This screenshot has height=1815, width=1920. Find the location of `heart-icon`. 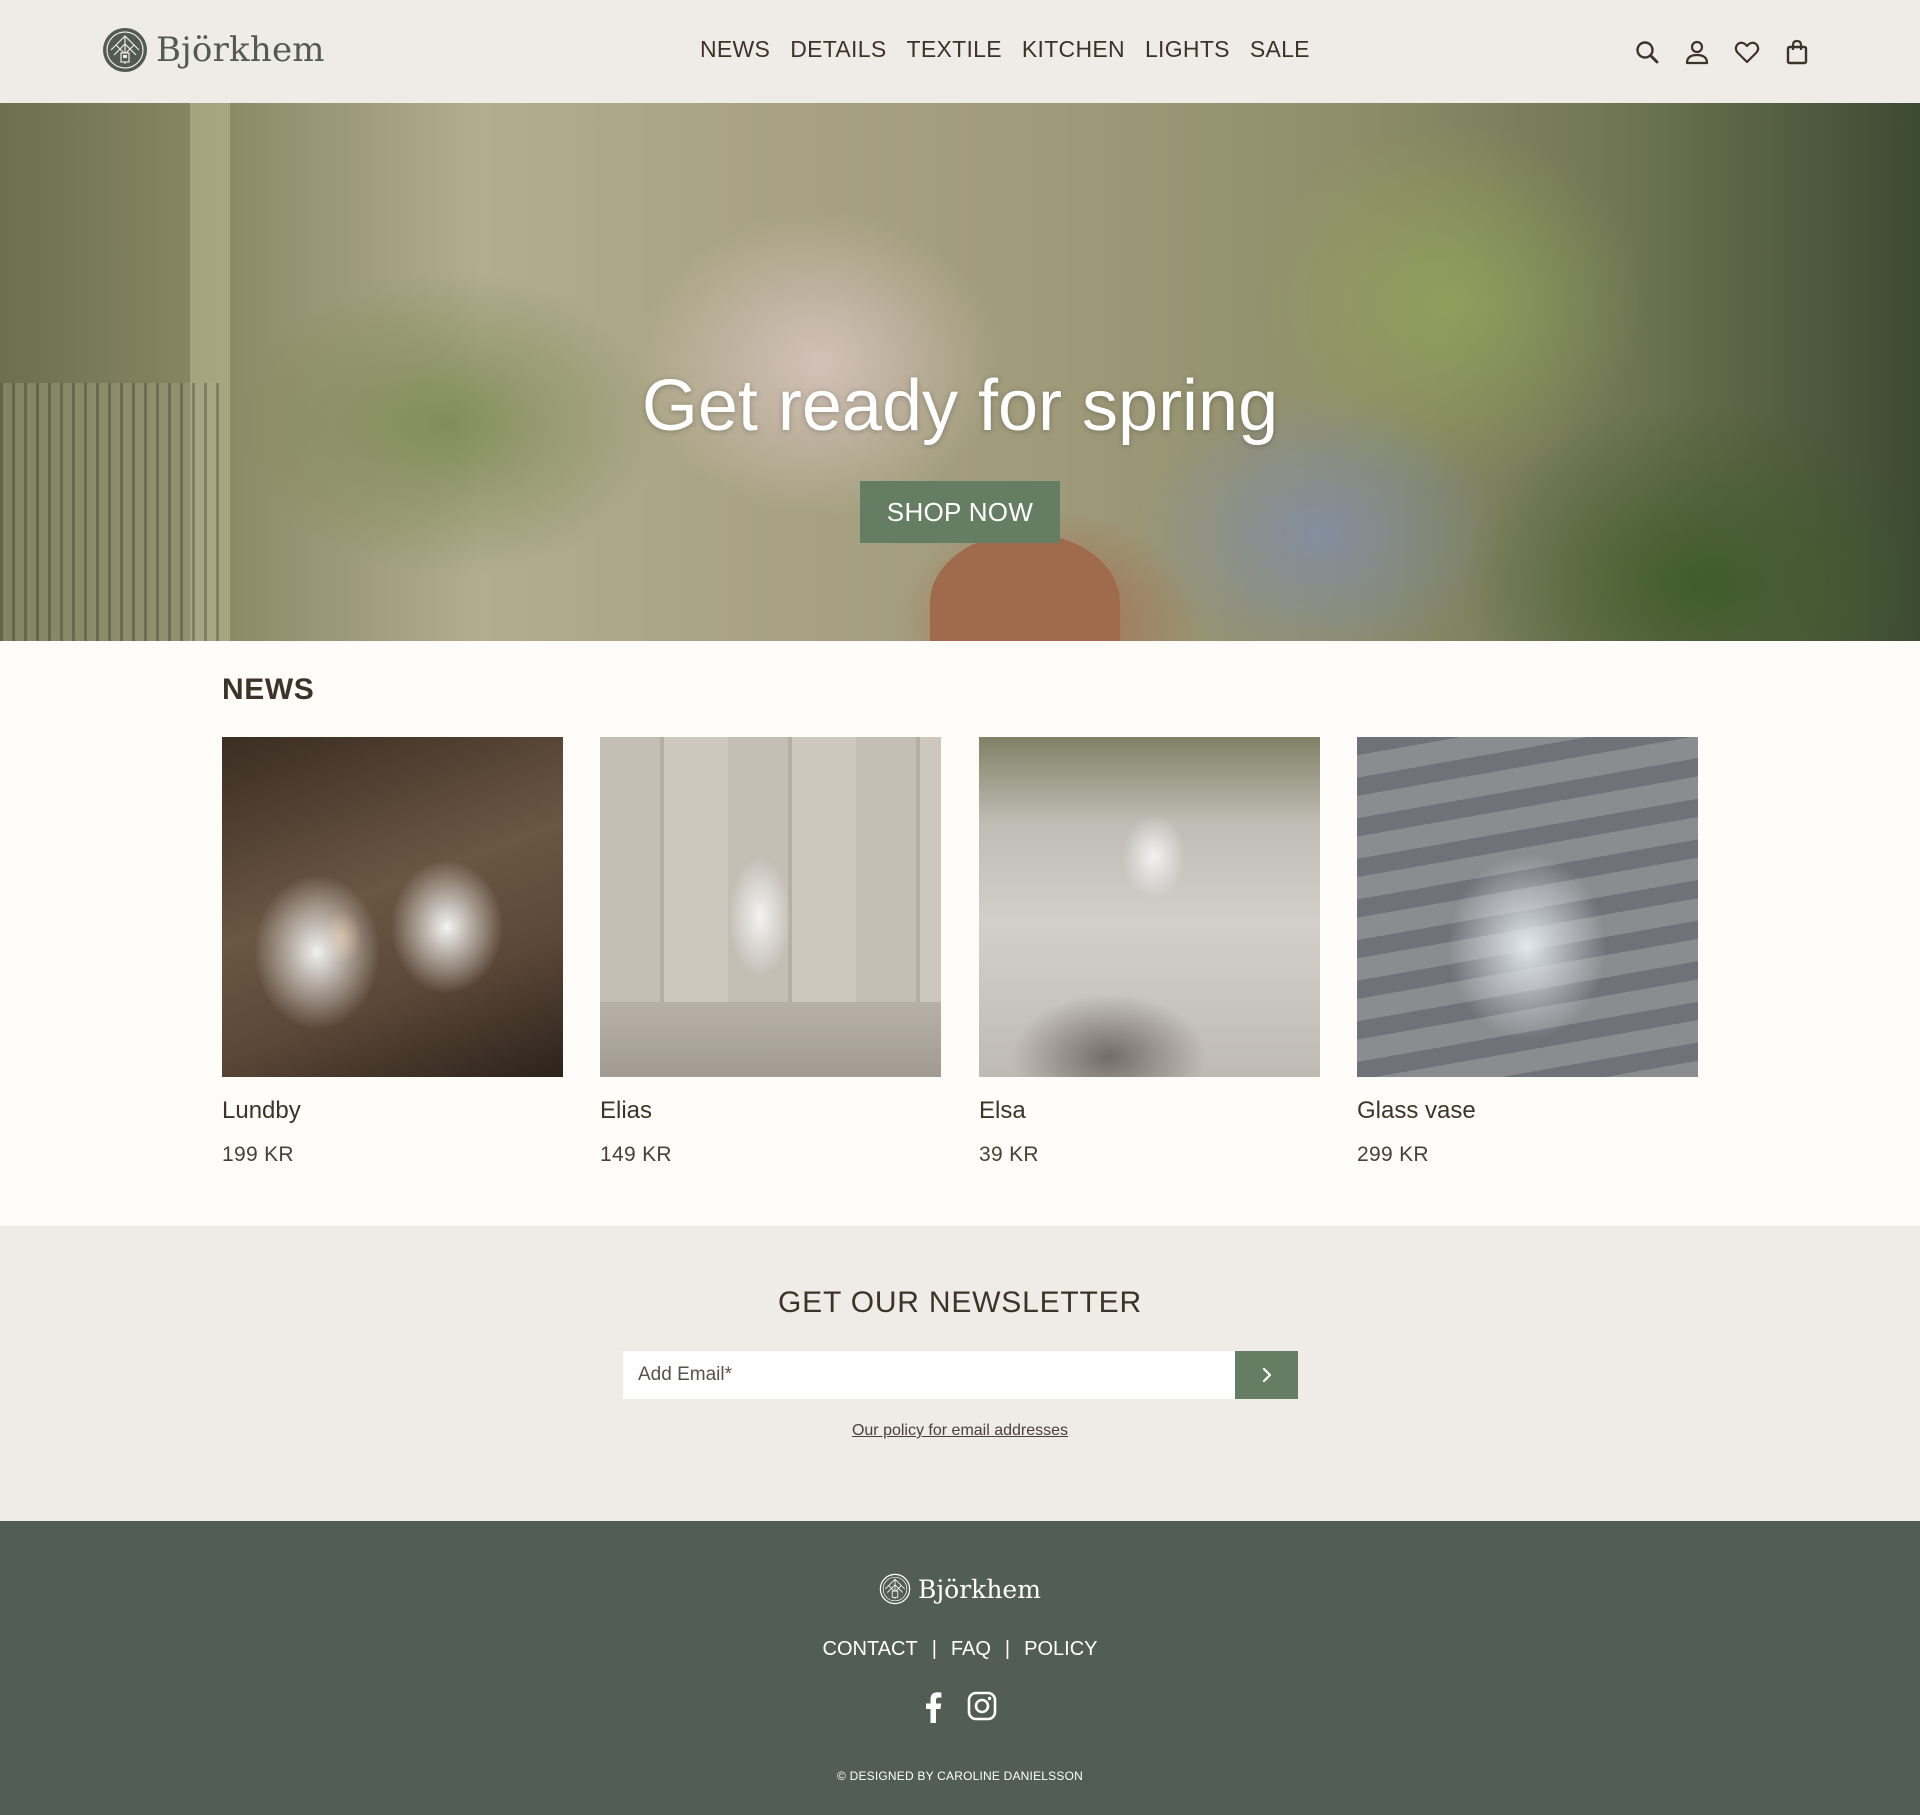

heart-icon is located at coordinates (1747, 52).